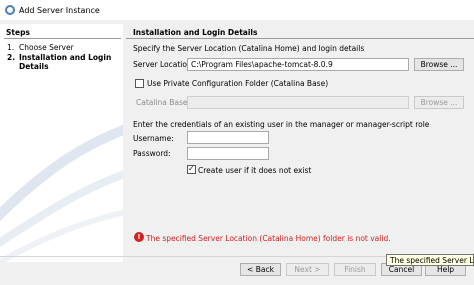 Image resolution: width=474 pixels, height=285 pixels. Describe the element at coordinates (307, 269) in the screenshot. I see `next-button: Next >` at that location.